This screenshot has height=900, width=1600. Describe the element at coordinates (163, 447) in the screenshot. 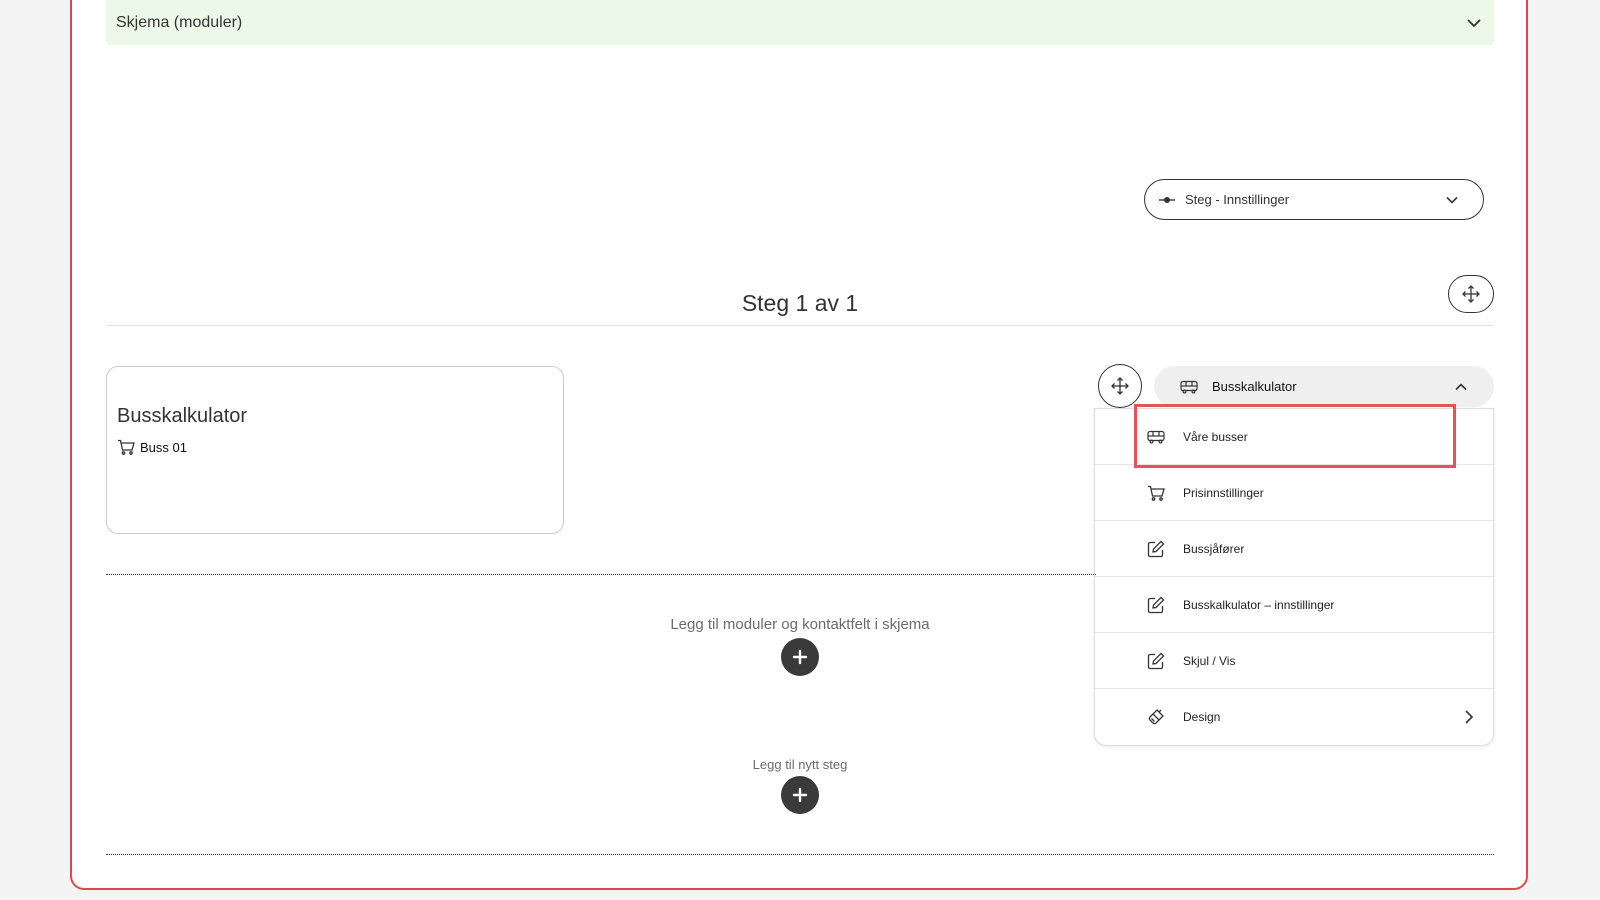

I see `module-card-item-label: Buss 01` at that location.